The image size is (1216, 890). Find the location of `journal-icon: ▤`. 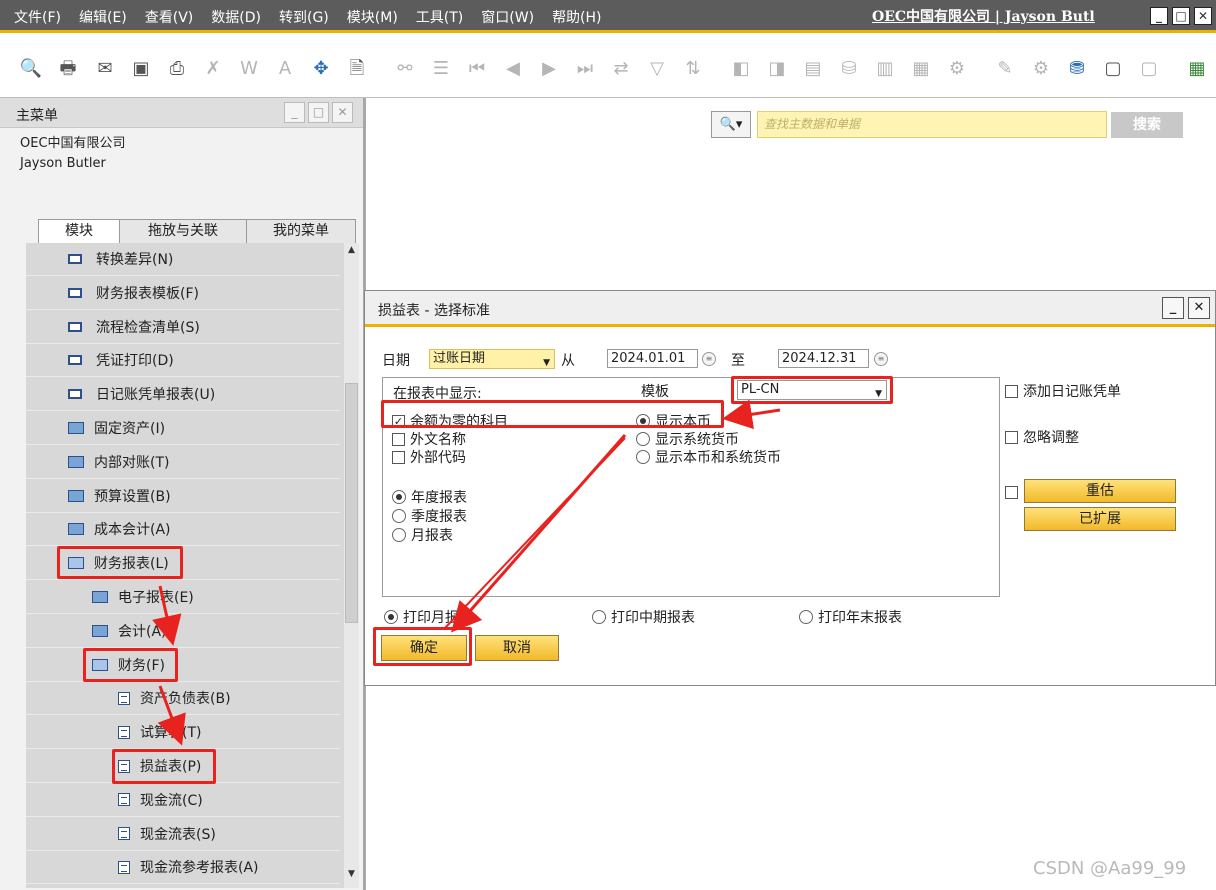

journal-icon: ▤ is located at coordinates (813, 69).